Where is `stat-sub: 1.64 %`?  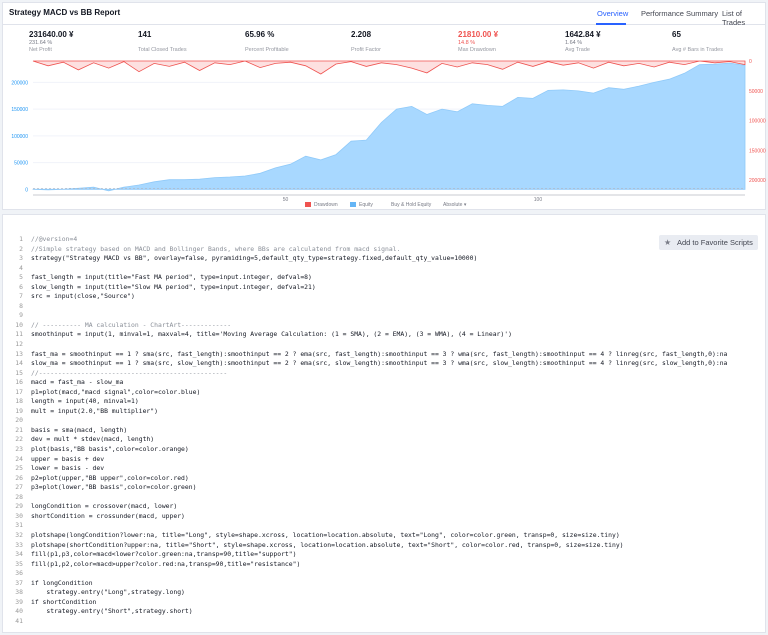
stat-sub: 1.64 % is located at coordinates (574, 43).